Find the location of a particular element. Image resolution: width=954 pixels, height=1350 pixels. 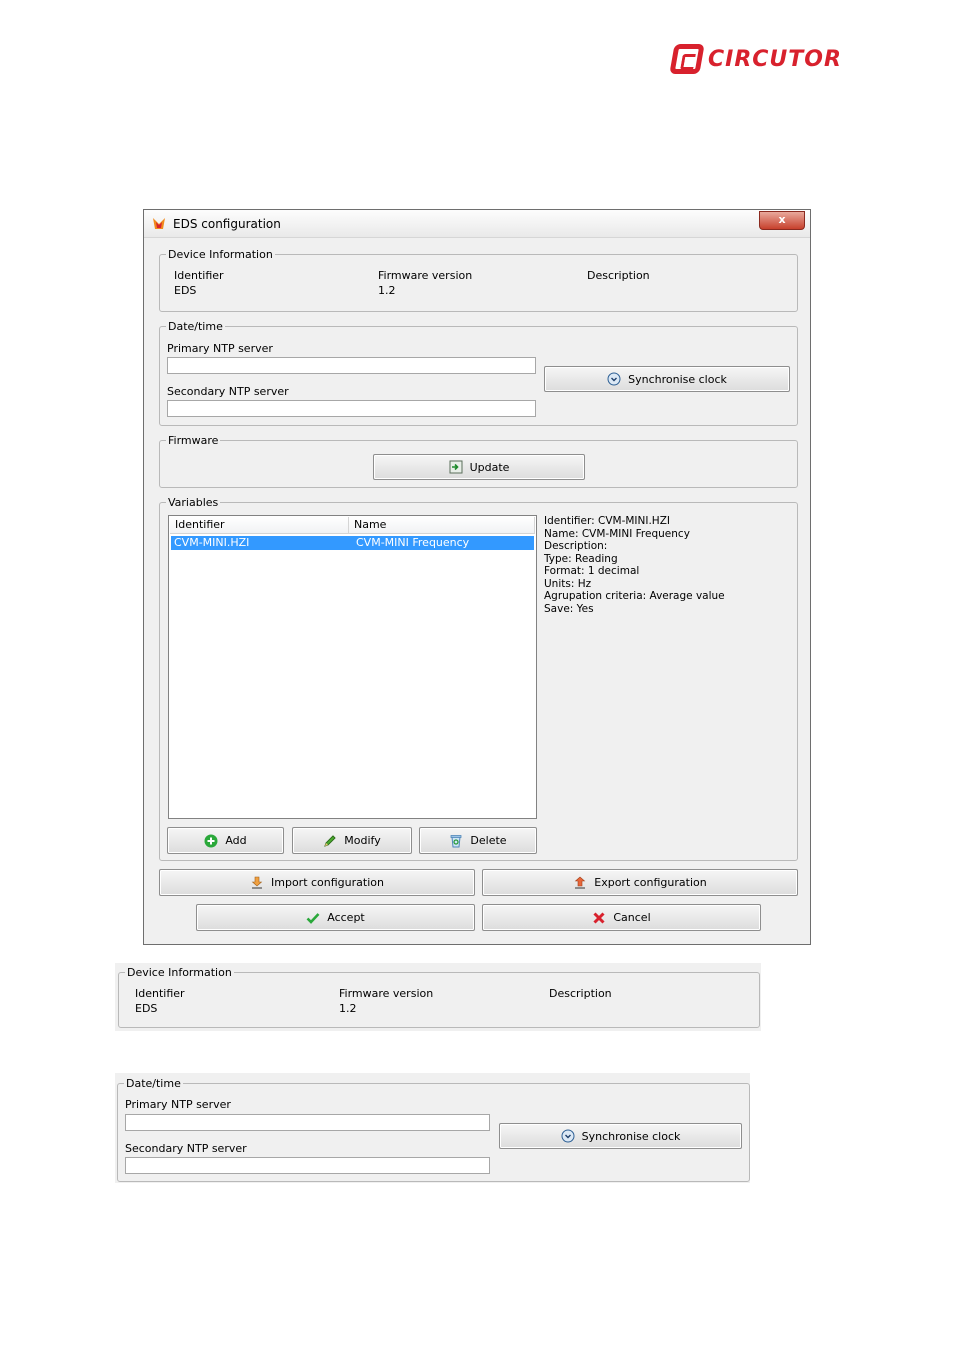

plus-icon is located at coordinates (211, 841).